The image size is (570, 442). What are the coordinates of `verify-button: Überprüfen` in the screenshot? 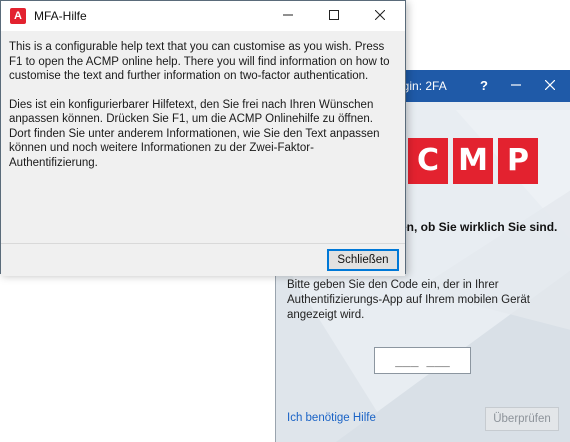 It's located at (522, 419).